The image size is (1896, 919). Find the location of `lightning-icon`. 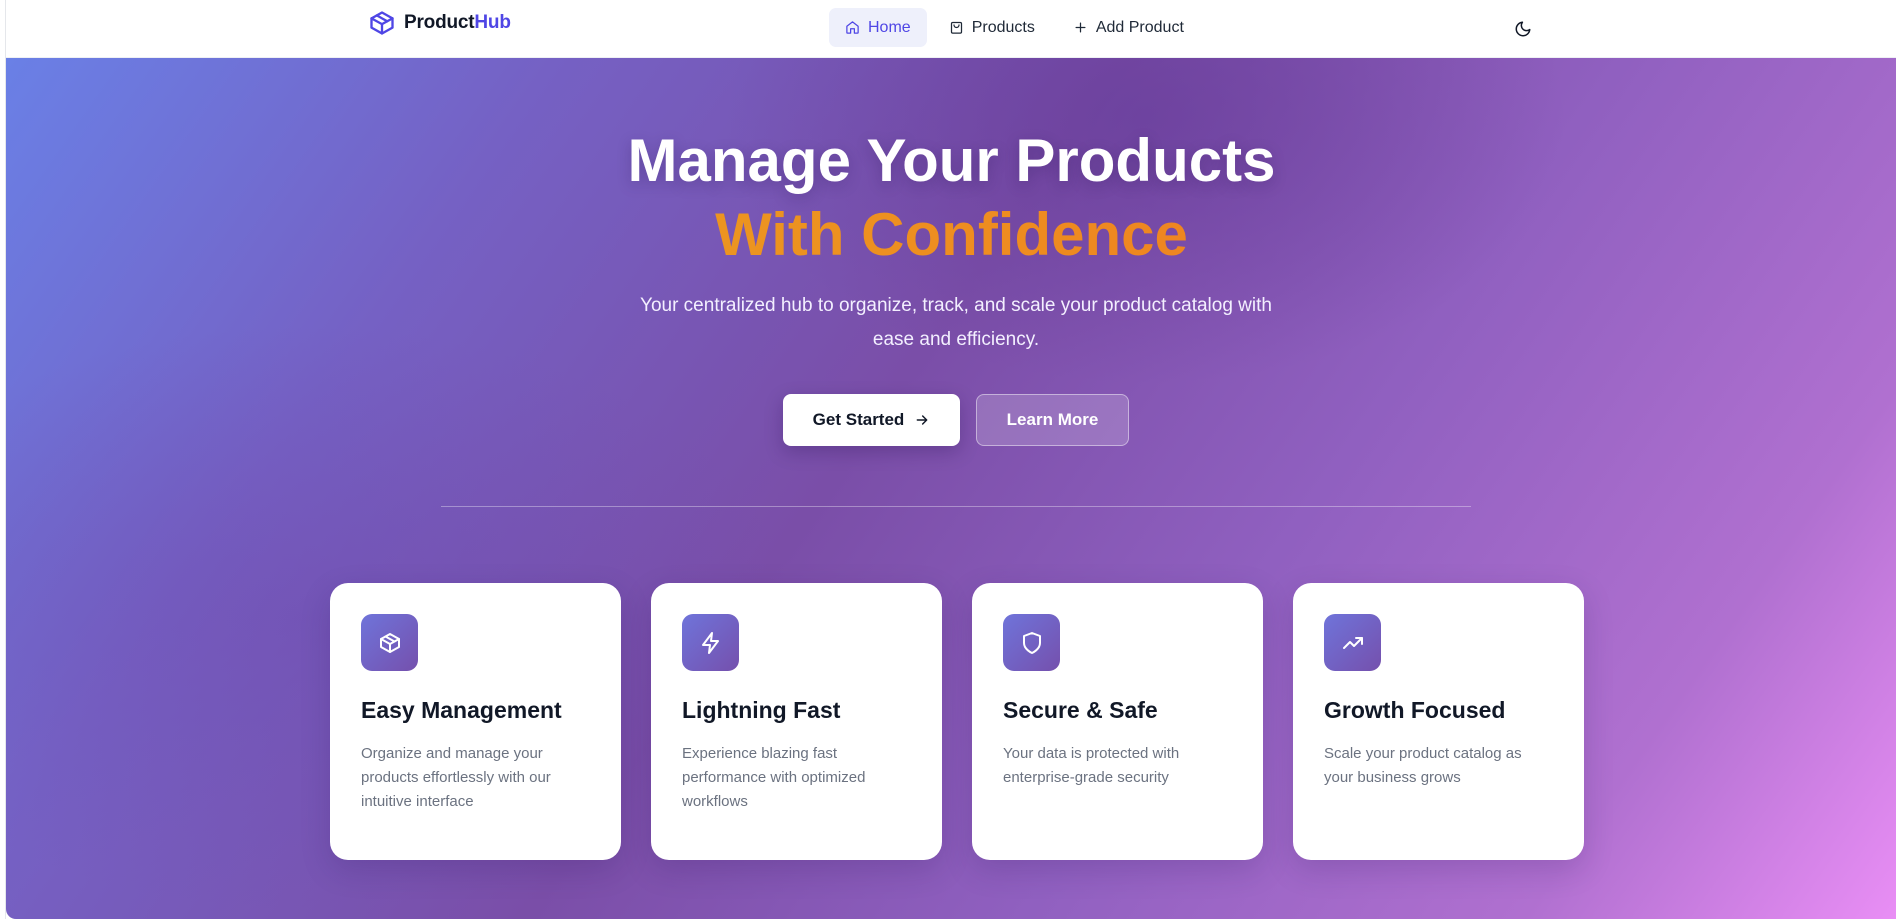

lightning-icon is located at coordinates (710, 642).